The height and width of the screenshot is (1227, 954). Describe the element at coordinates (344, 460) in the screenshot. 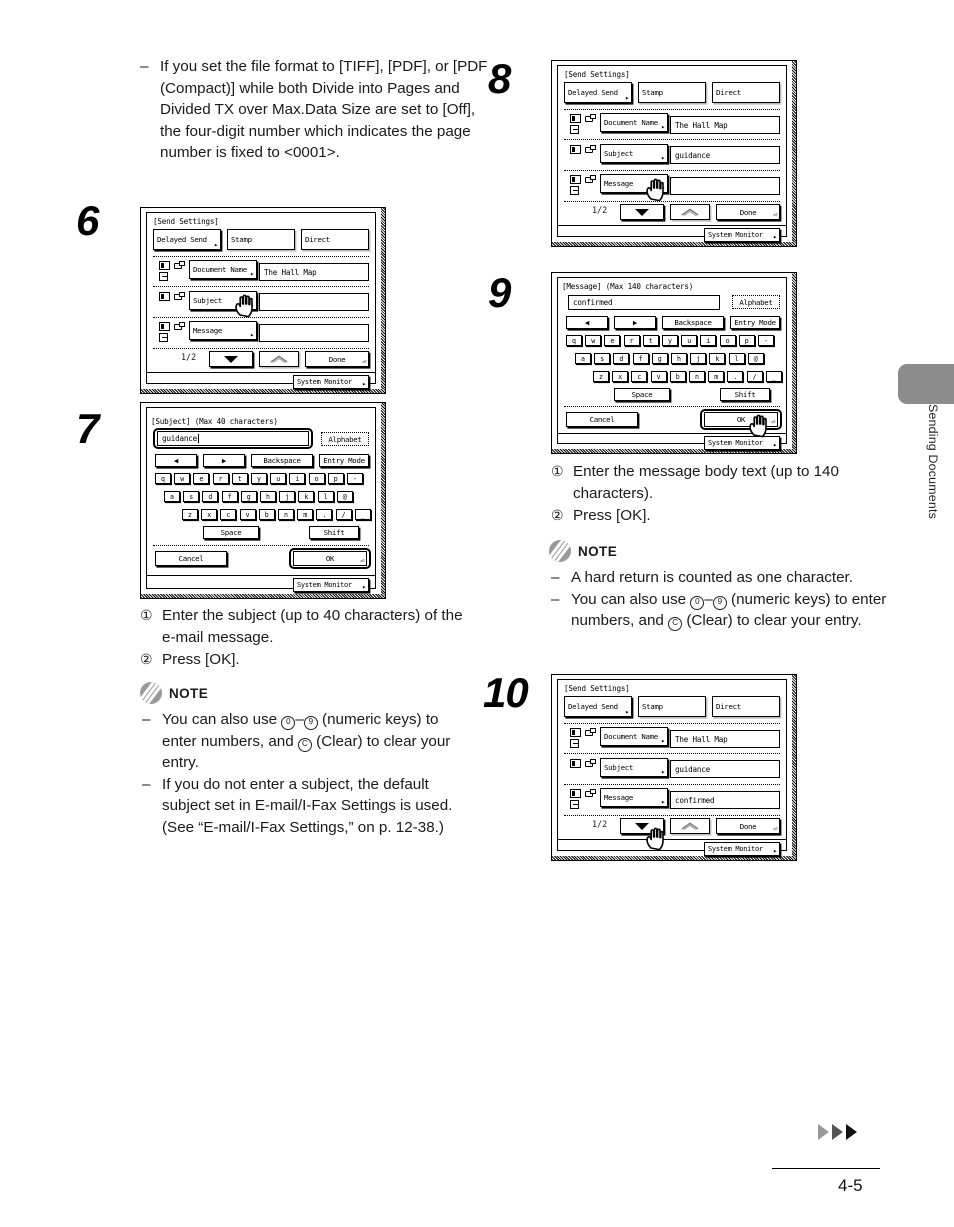

I see `entry-mode-button: Entry Mode` at that location.